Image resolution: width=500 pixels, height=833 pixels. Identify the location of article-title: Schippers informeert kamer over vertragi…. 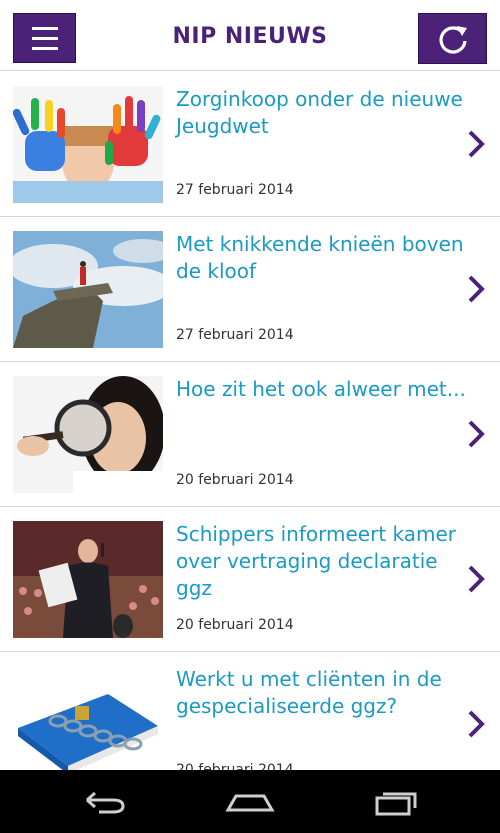
(316, 561).